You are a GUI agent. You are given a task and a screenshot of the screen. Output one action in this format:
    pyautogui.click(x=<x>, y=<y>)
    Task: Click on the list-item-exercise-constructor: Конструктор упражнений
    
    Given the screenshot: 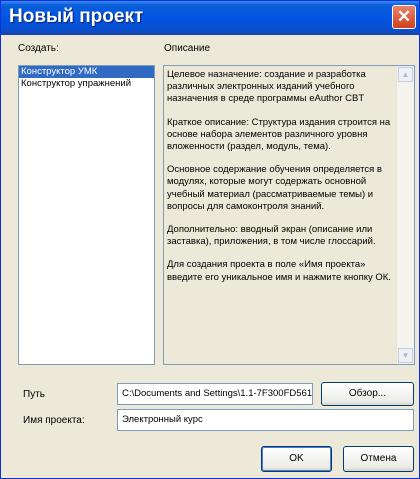 What is the action you would take?
    pyautogui.click(x=86, y=84)
    